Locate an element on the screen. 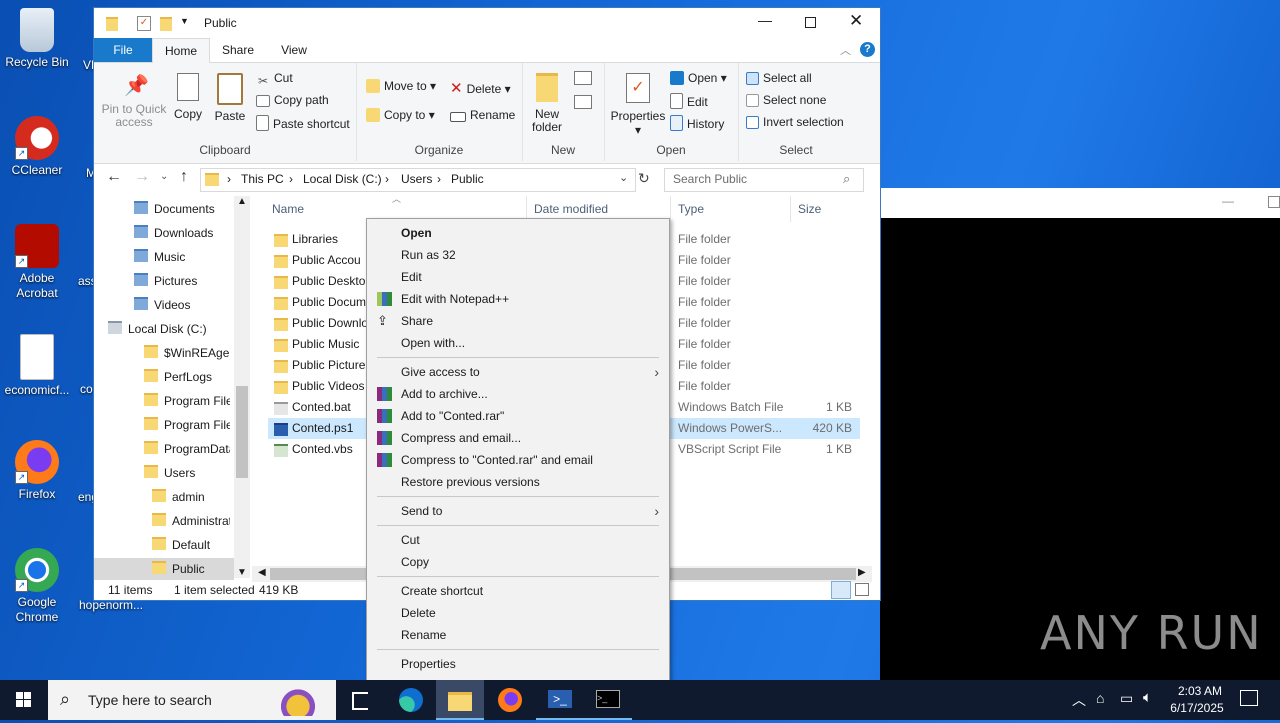 The width and height of the screenshot is (1280, 723). properties-button: ✓ Properties ▾ is located at coordinates (638, 105).